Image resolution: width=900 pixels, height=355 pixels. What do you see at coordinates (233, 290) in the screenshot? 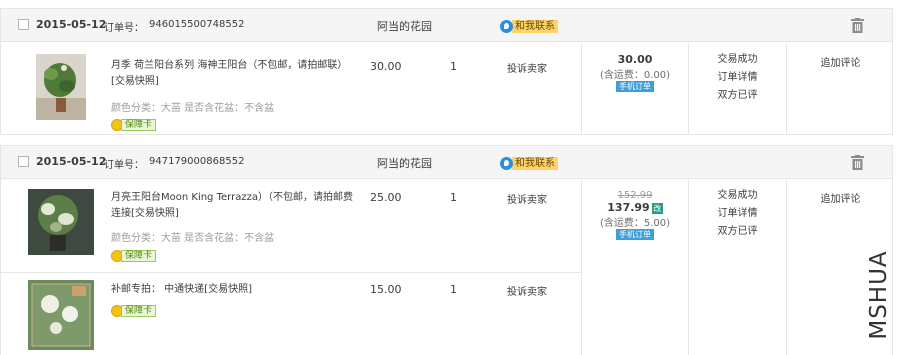
I see `product-title-link: 补邮专拍： 中通快递[交易快照]` at bounding box center [233, 290].